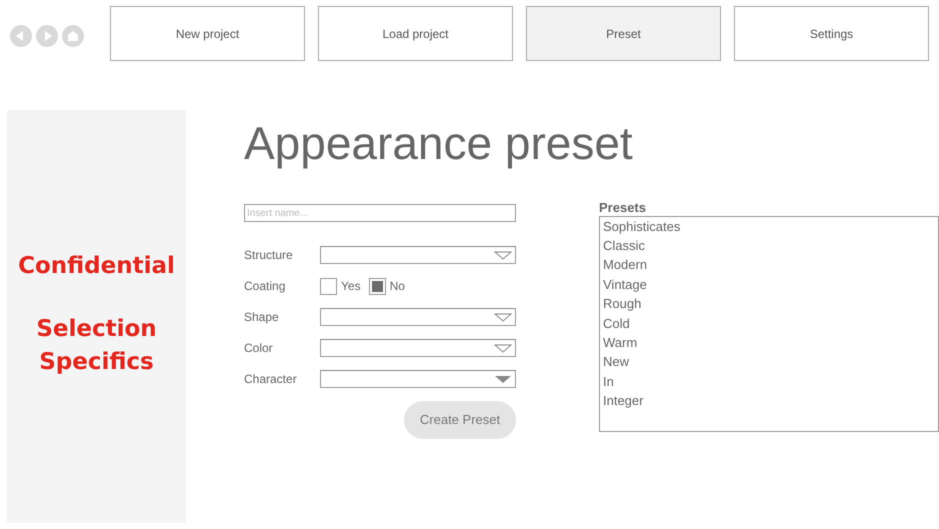  I want to click on field-label: Color, so click(259, 349).